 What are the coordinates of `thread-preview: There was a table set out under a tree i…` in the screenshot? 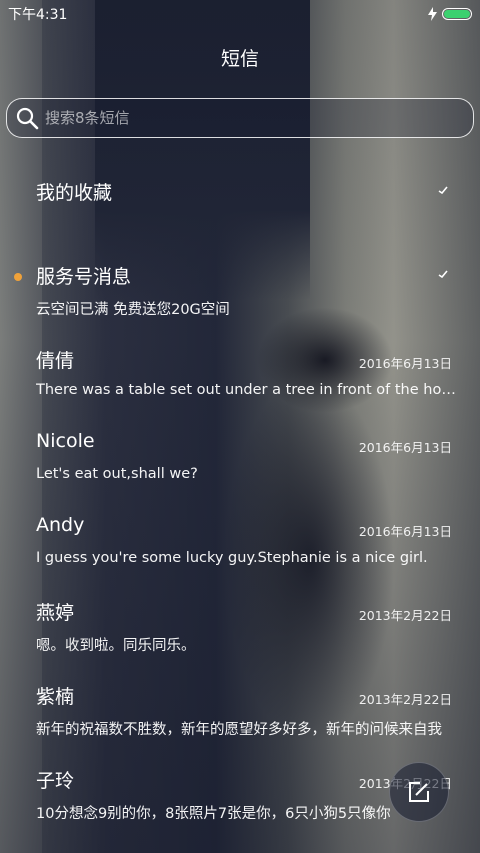 It's located at (246, 390).